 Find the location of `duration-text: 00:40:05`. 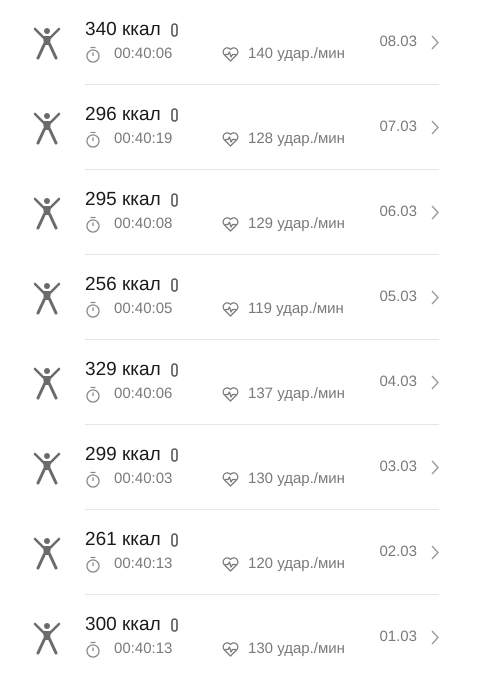

duration-text: 00:40:05 is located at coordinates (144, 309).